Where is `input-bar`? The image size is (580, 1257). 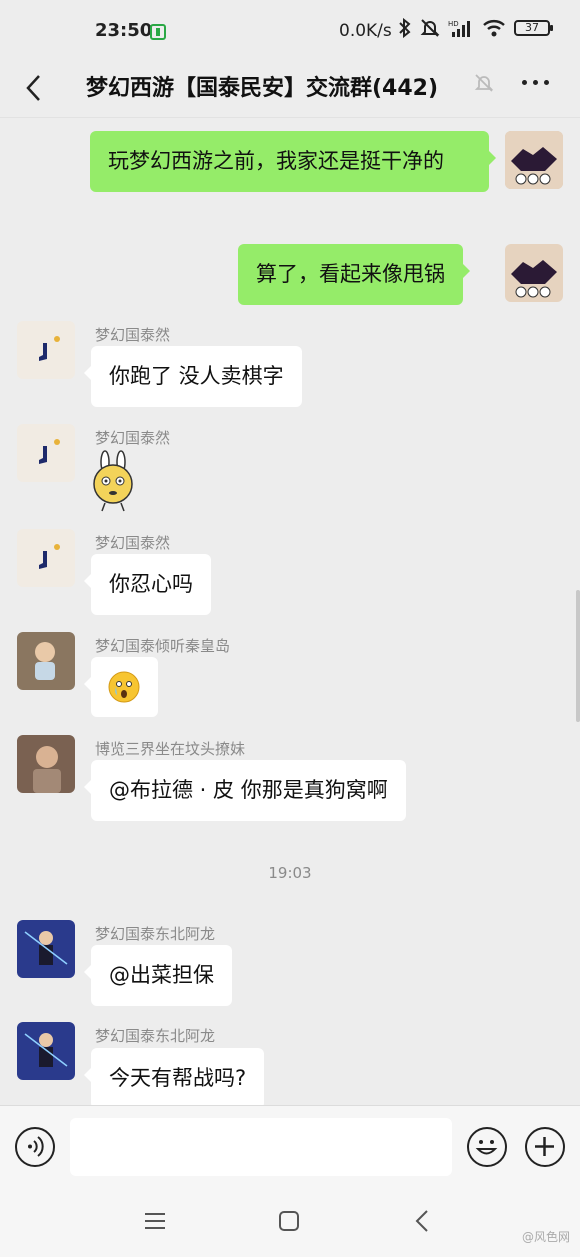
input-bar is located at coordinates (290, 1147).